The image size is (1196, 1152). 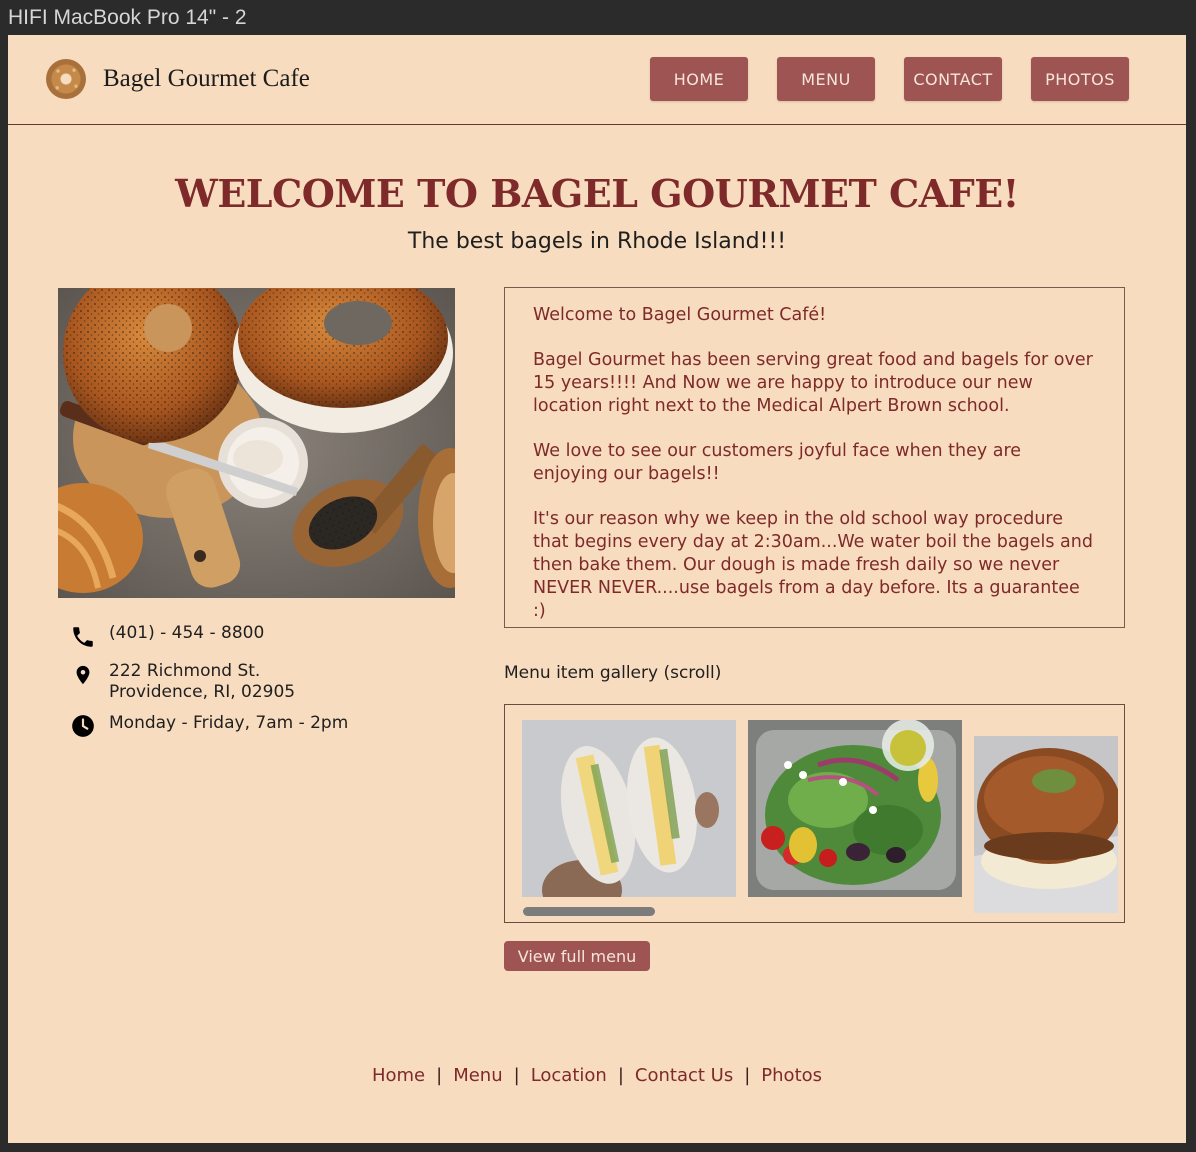 What do you see at coordinates (398, 1075) in the screenshot?
I see `footer-link-home: Home` at bounding box center [398, 1075].